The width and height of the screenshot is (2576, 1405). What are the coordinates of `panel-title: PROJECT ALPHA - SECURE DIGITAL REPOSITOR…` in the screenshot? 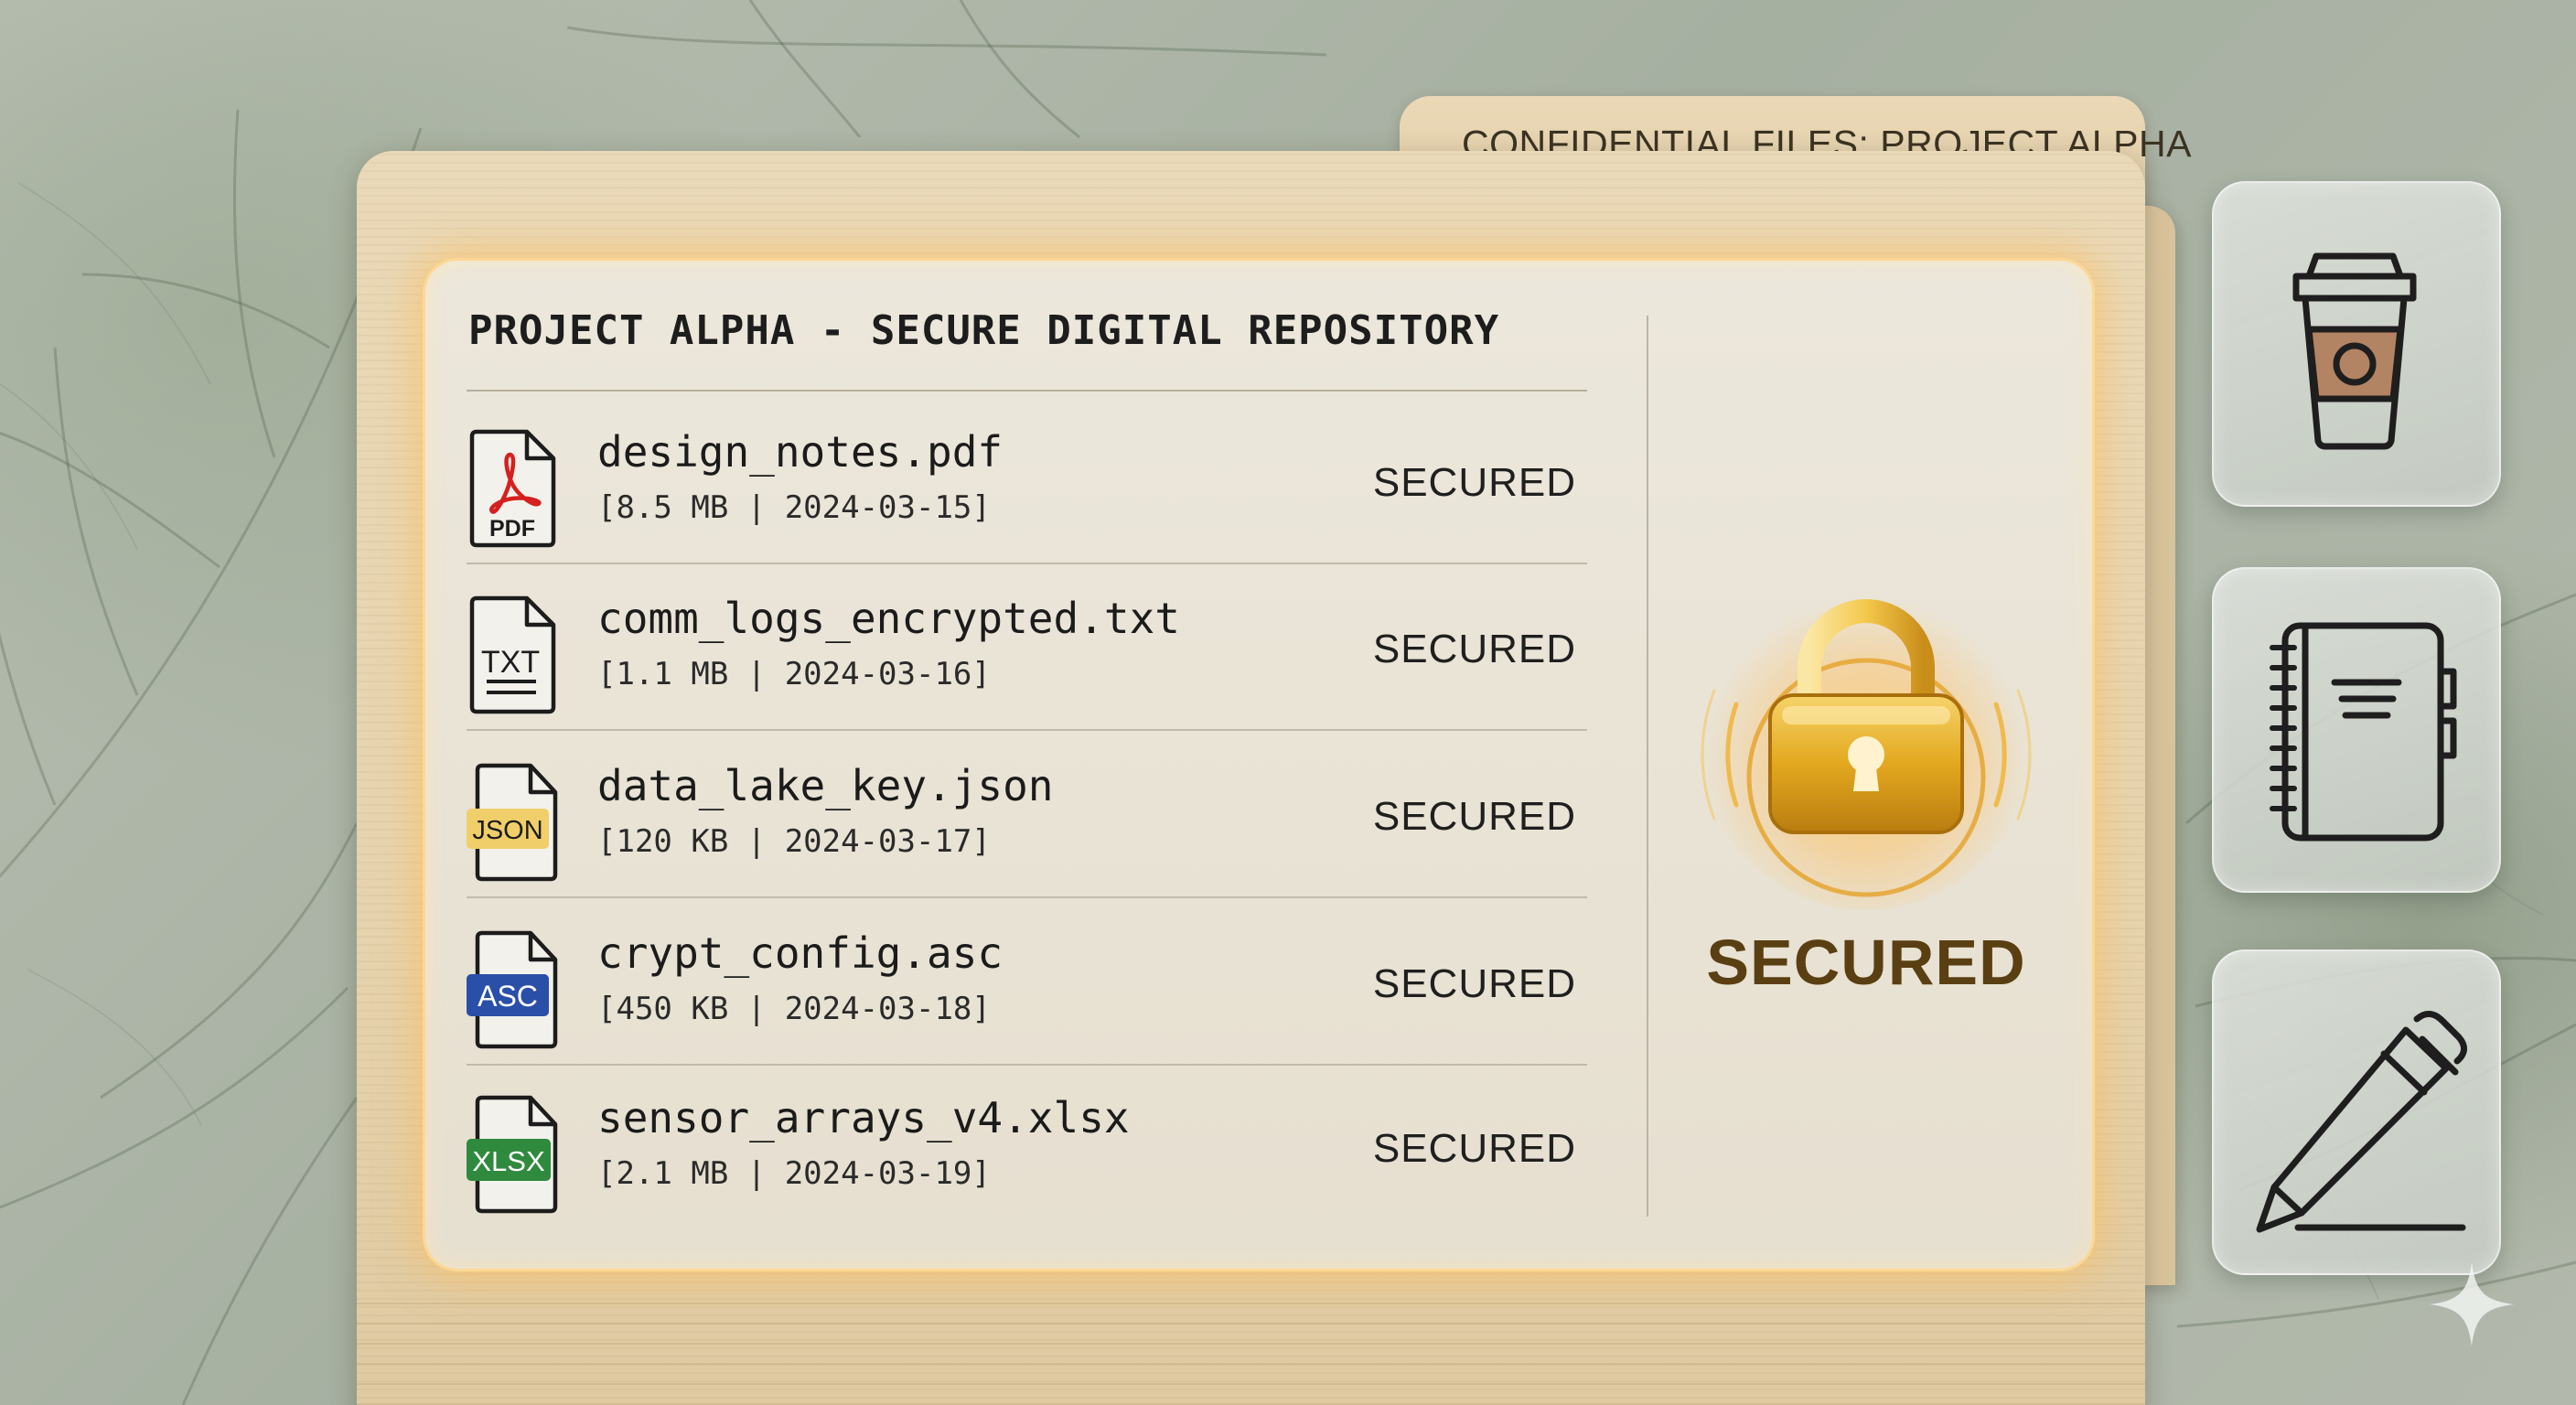 It's located at (984, 330).